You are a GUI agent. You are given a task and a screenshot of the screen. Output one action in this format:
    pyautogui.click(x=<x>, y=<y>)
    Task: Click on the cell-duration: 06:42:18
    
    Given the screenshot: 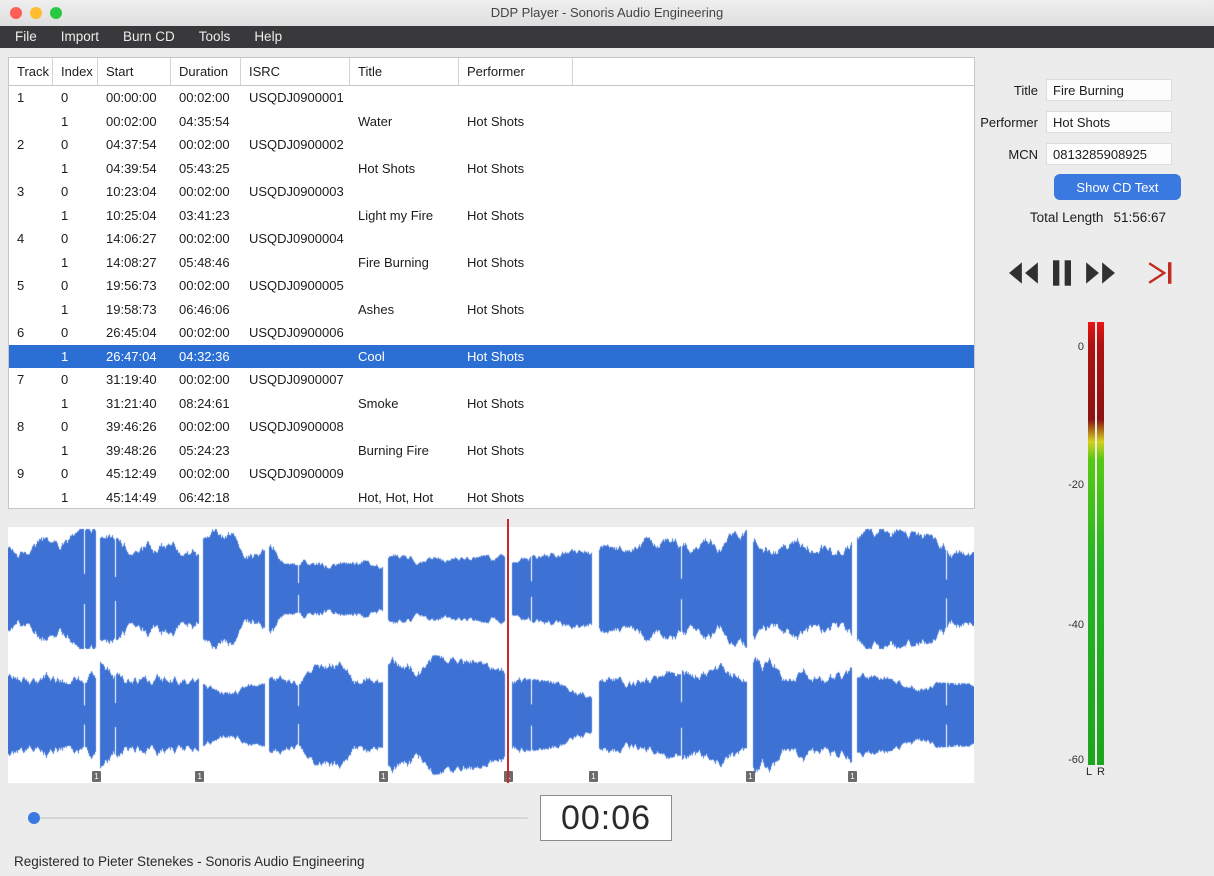 What is the action you would take?
    pyautogui.click(x=204, y=497)
    